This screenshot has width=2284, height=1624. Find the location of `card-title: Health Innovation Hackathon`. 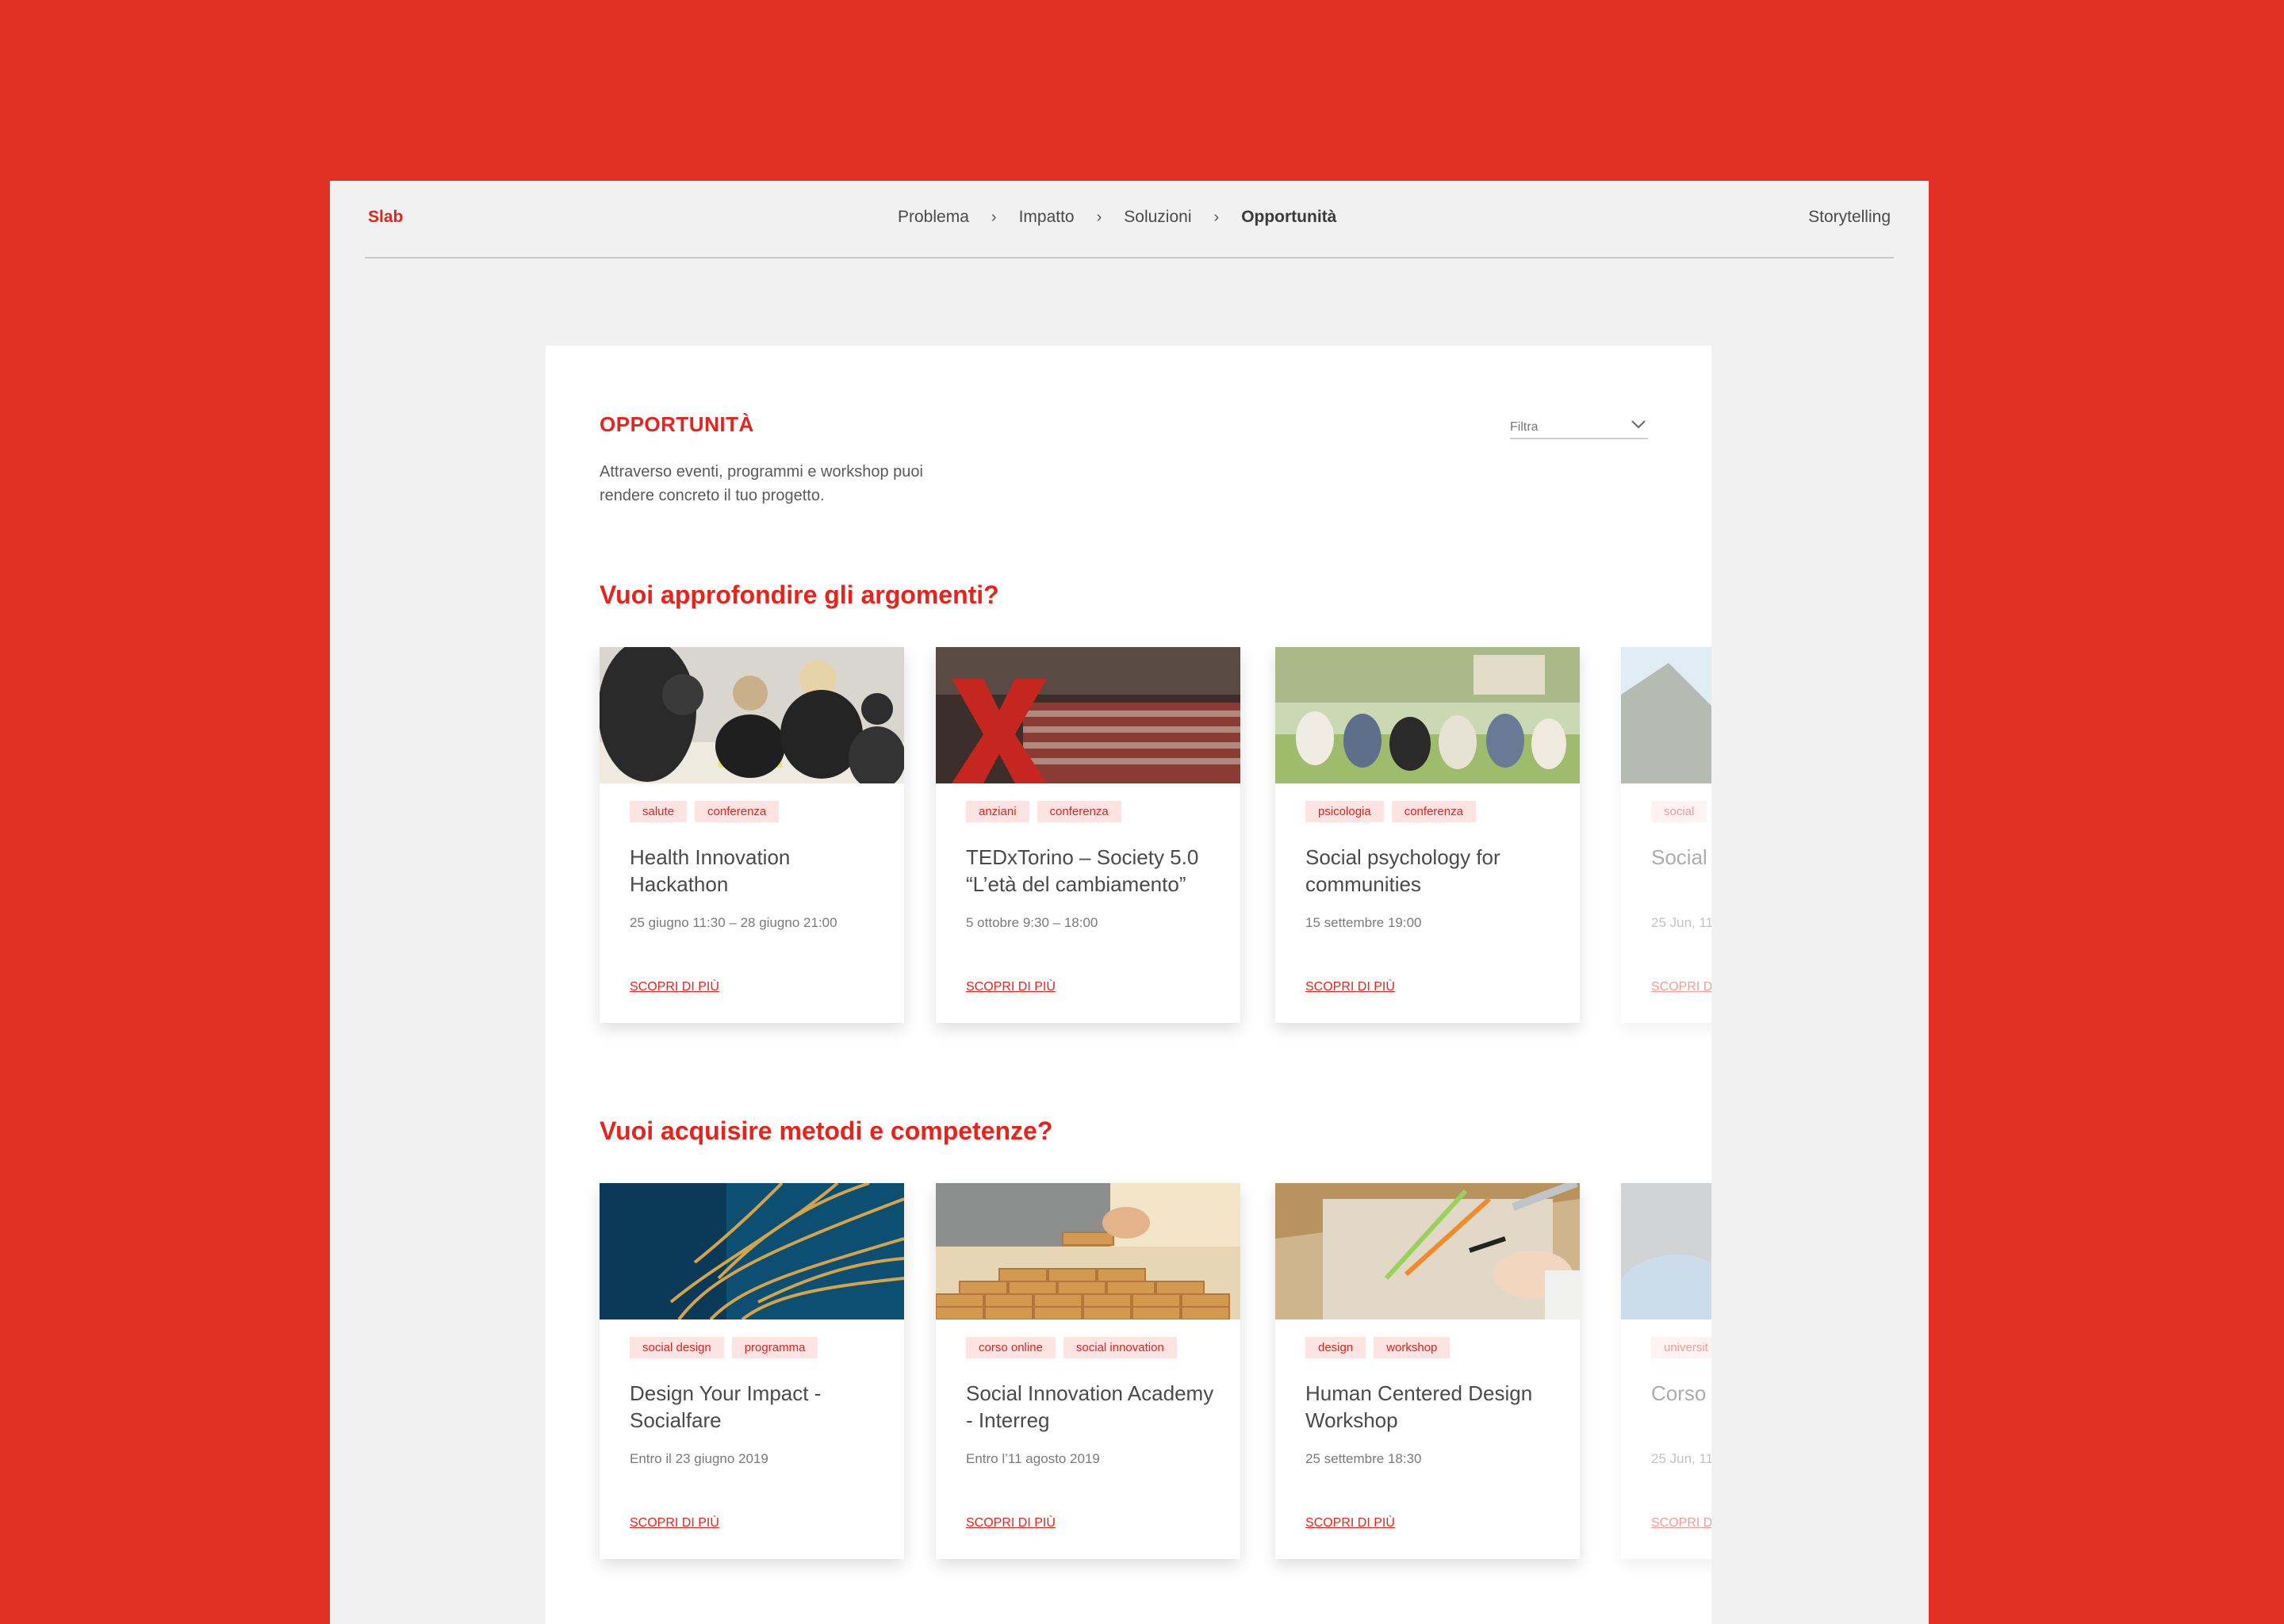

card-title: Health Innovation Hackathon is located at coordinates (710, 870).